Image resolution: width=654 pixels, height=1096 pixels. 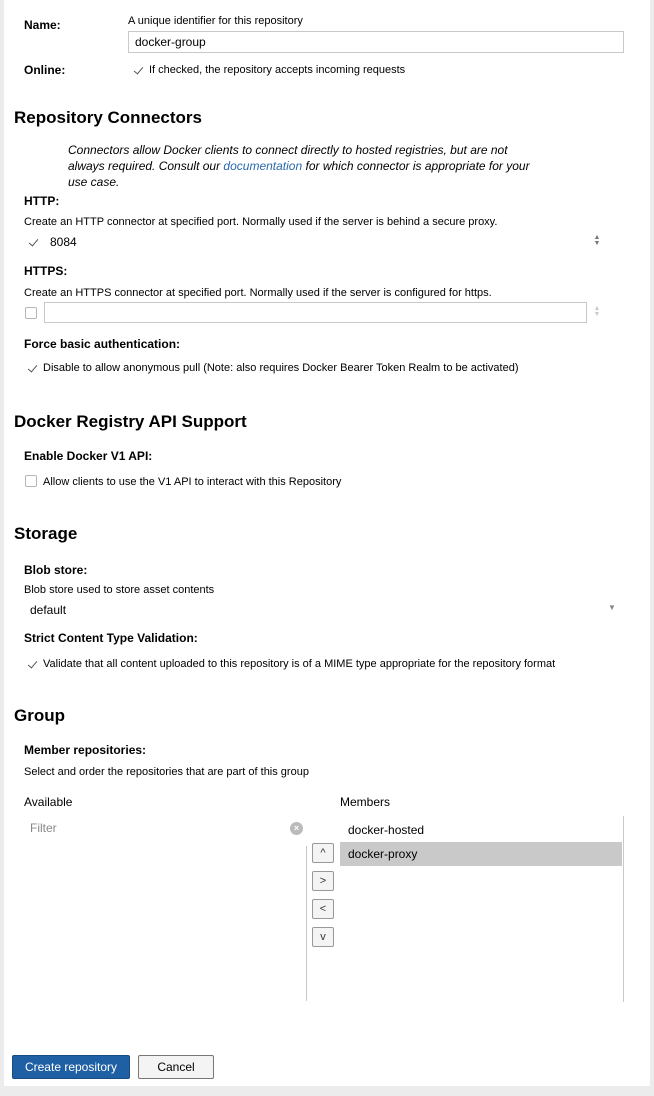 I want to click on https-port-input, so click(x=315, y=312).